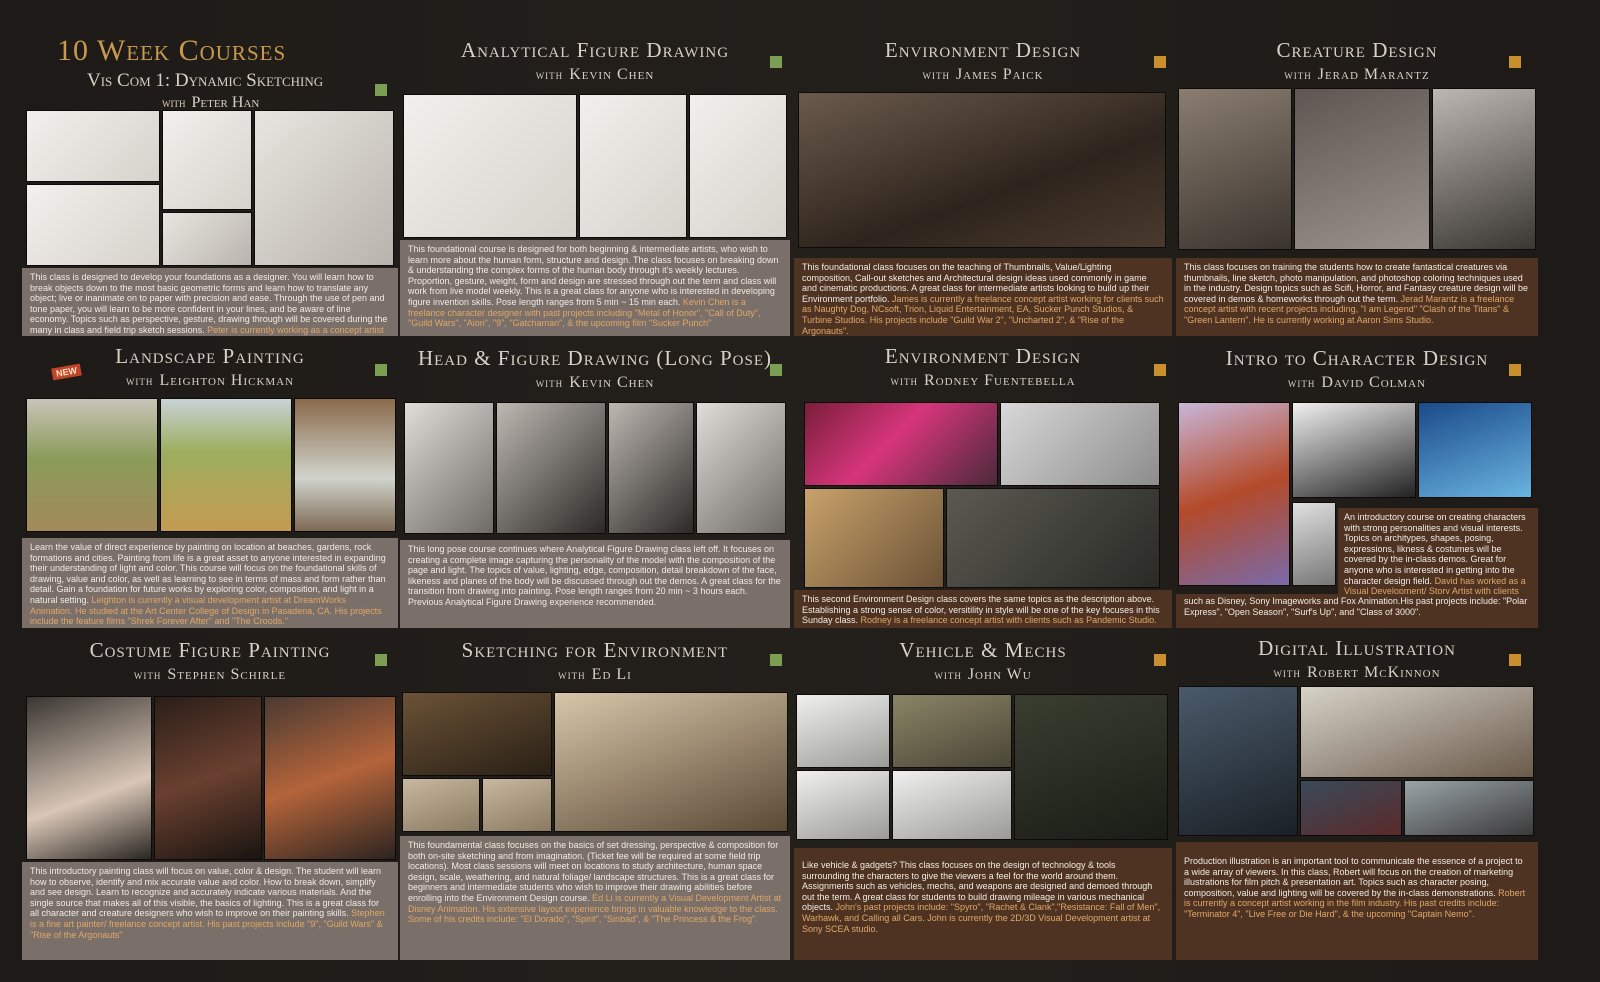  I want to click on course-instructor-line: with James Paick, so click(983, 75).